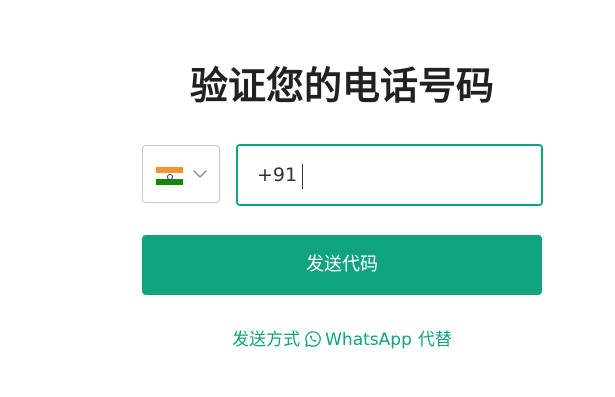  I want to click on chevron-down-icon, so click(200, 174).